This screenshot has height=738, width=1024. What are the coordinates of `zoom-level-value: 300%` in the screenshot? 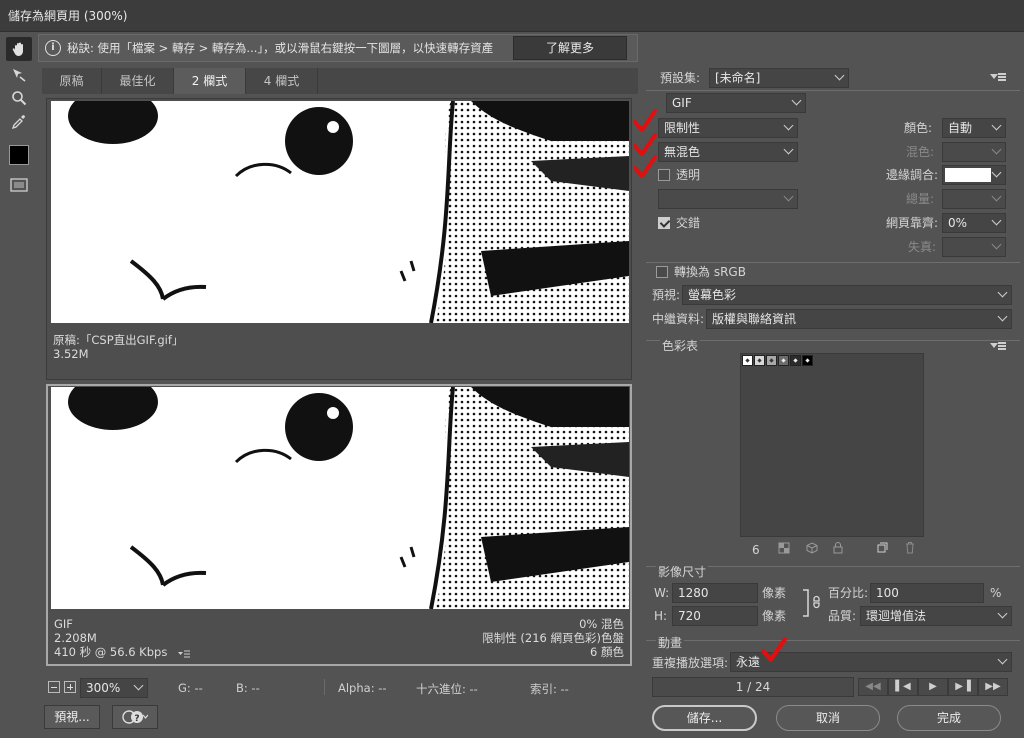 It's located at (103, 688).